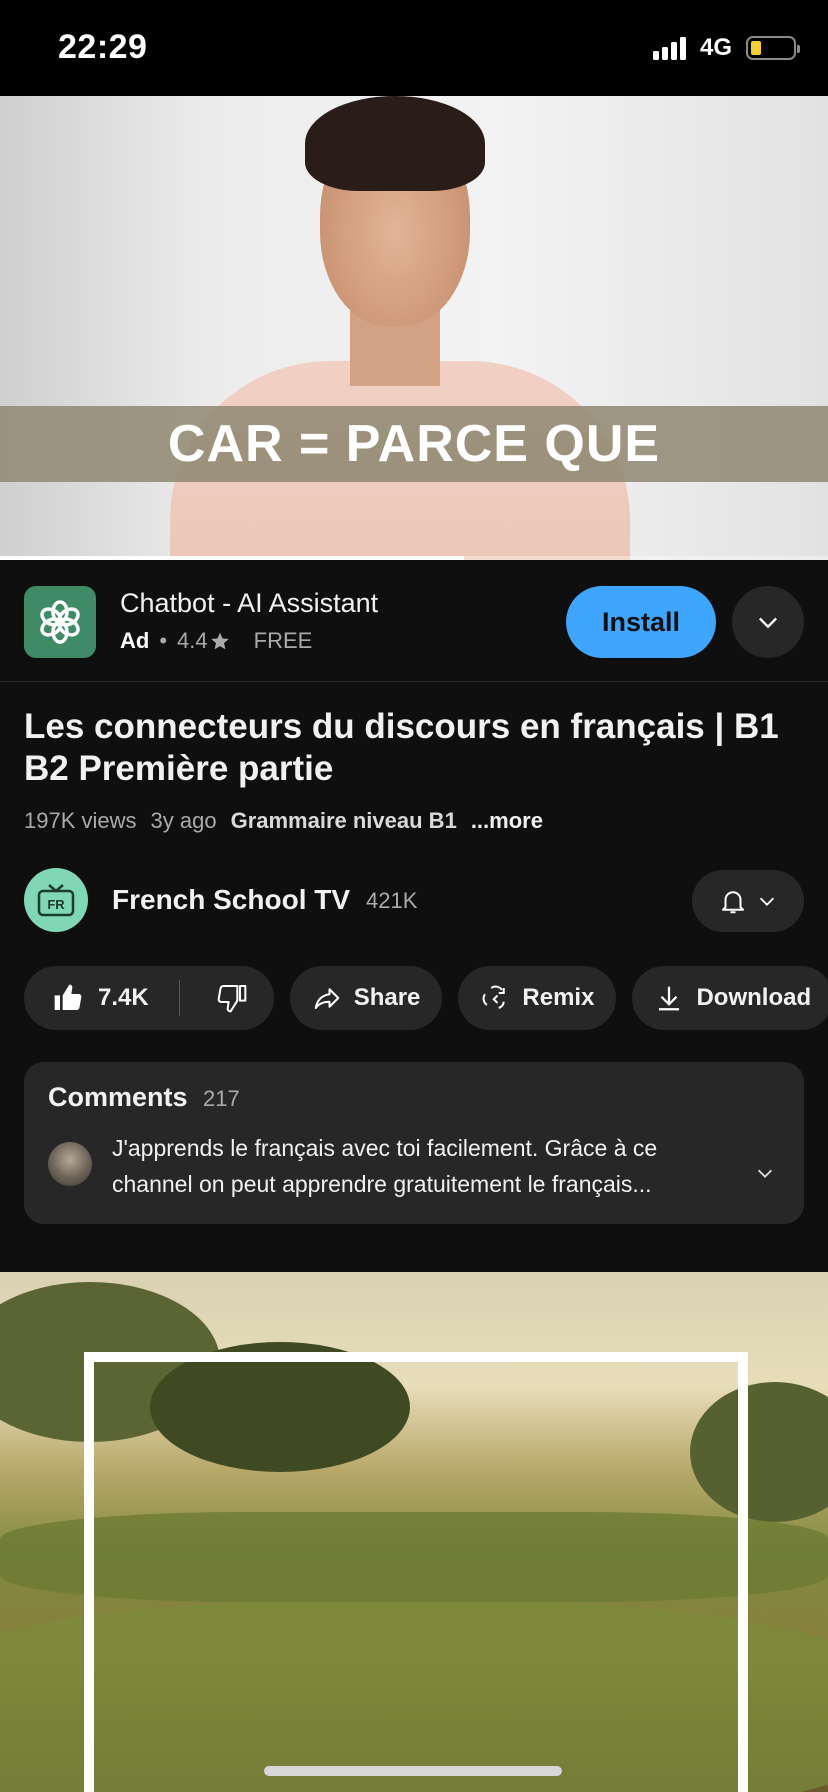 This screenshot has height=1792, width=828. What do you see at coordinates (344, 821) in the screenshot?
I see `video-tag: Grammaire niveau B1` at bounding box center [344, 821].